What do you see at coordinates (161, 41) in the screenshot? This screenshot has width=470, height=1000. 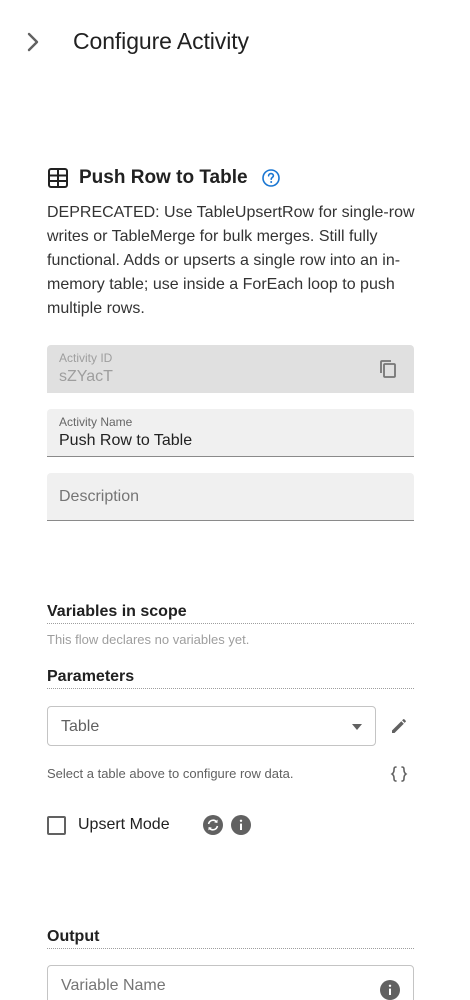 I see `page-title: Configure Activity` at bounding box center [161, 41].